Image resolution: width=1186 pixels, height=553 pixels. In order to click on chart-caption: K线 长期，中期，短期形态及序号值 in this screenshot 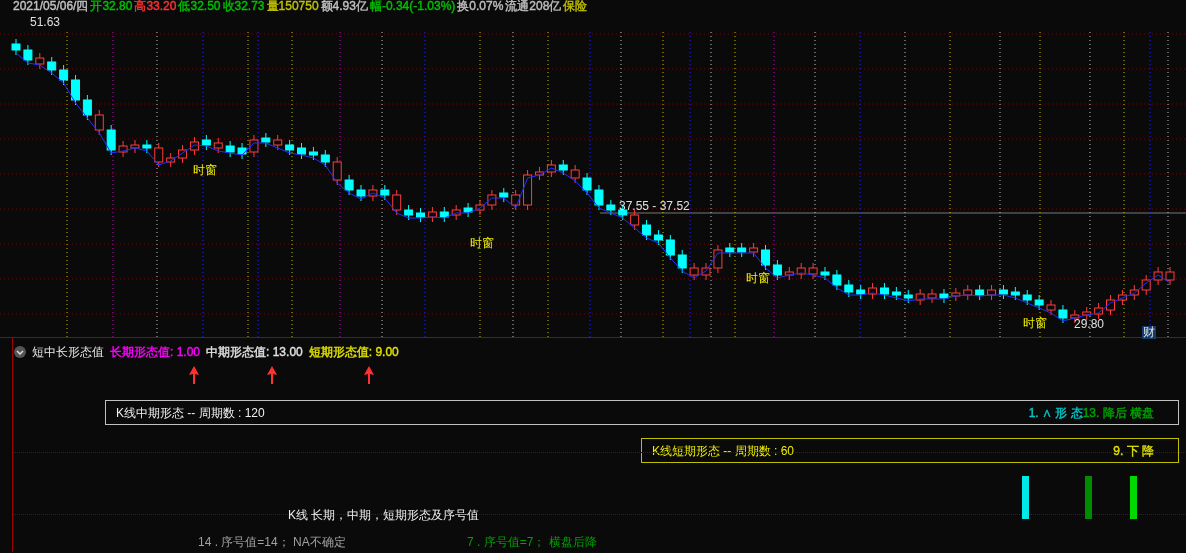, I will do `click(384, 515)`.